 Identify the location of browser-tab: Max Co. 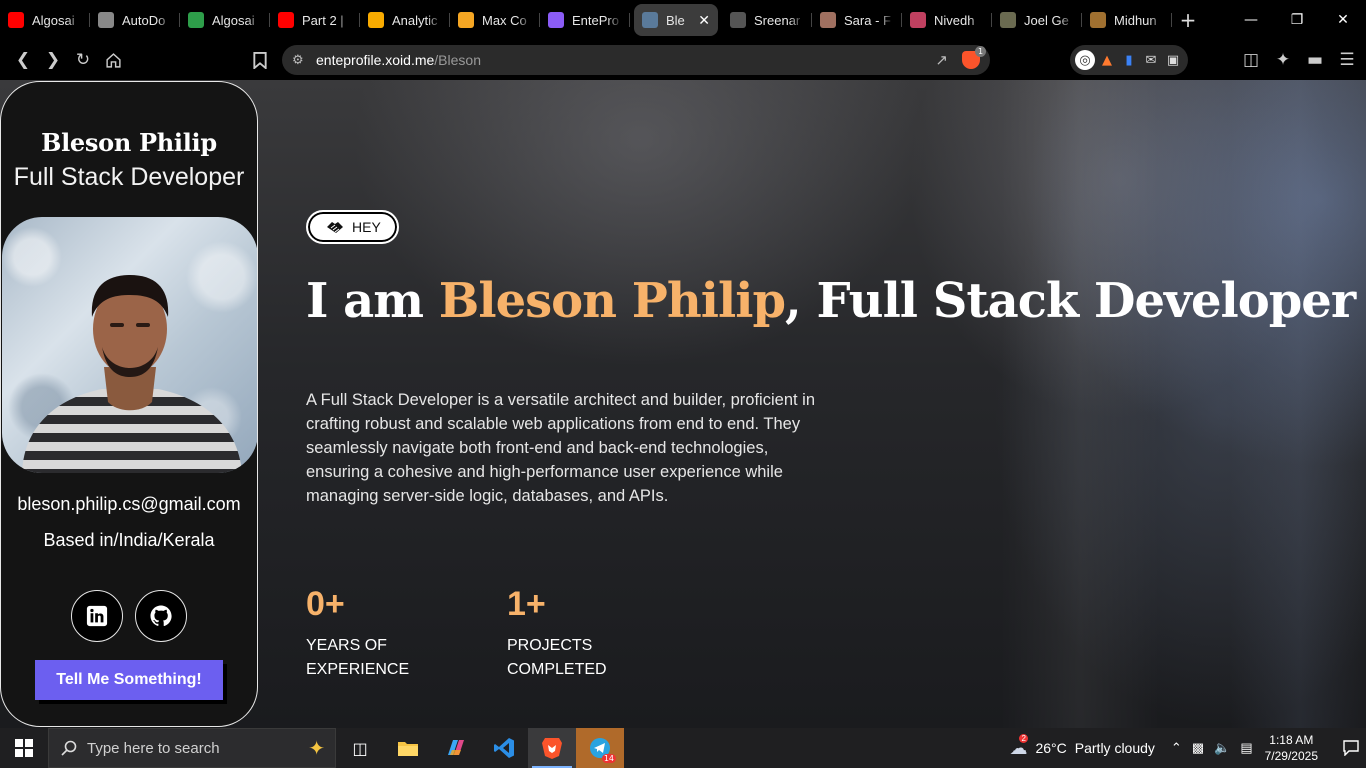
(495, 20).